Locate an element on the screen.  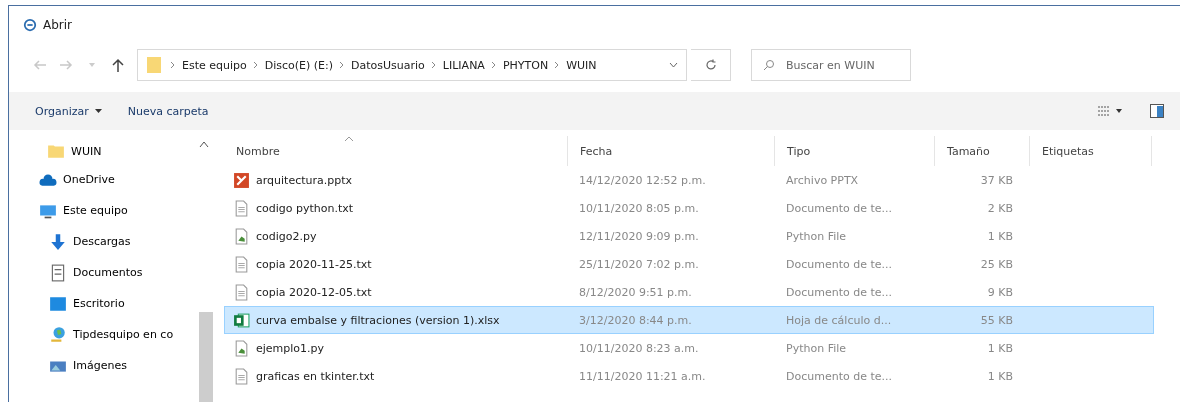
file-name: copia 2020-12-05.txt is located at coordinates (314, 292).